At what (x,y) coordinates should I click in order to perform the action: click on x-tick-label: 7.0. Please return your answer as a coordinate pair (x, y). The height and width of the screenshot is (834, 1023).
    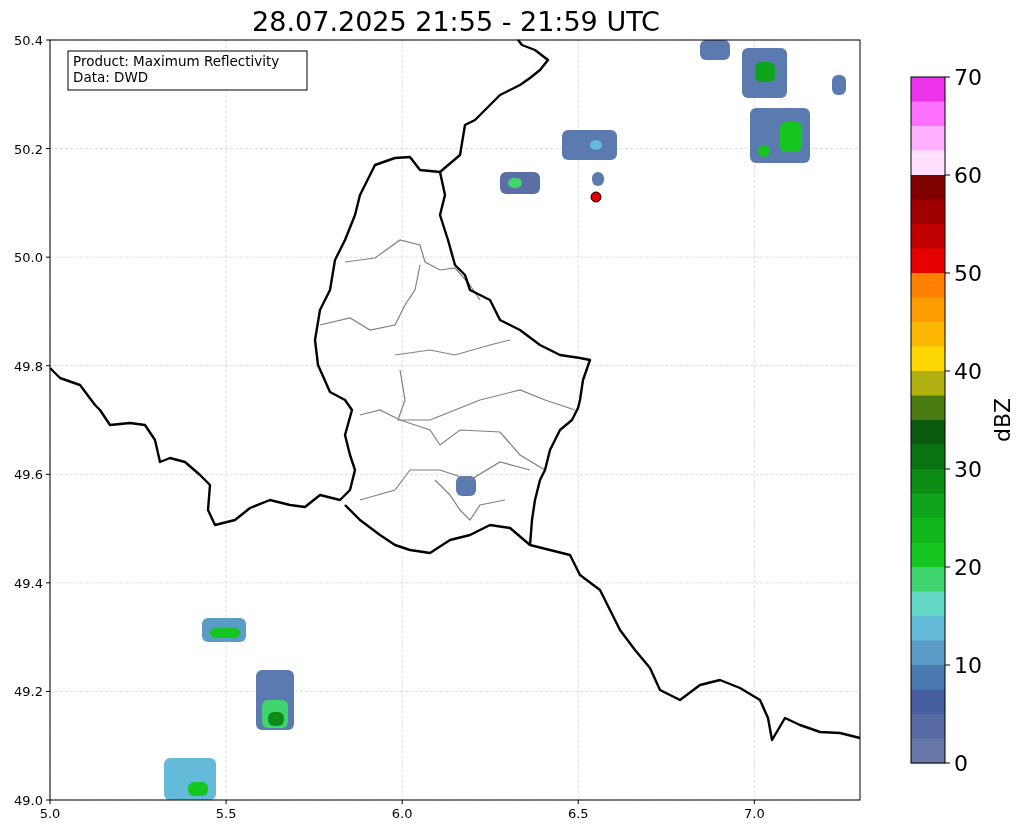
    Looking at the image, I should click on (754, 813).